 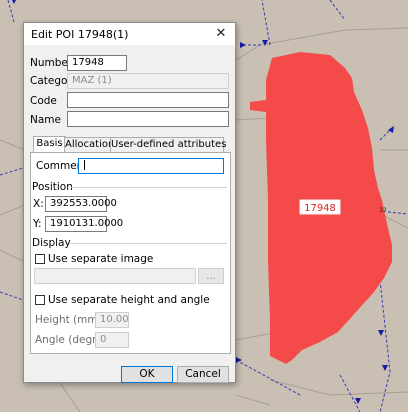 I want to click on image-path-field, so click(x=115, y=276).